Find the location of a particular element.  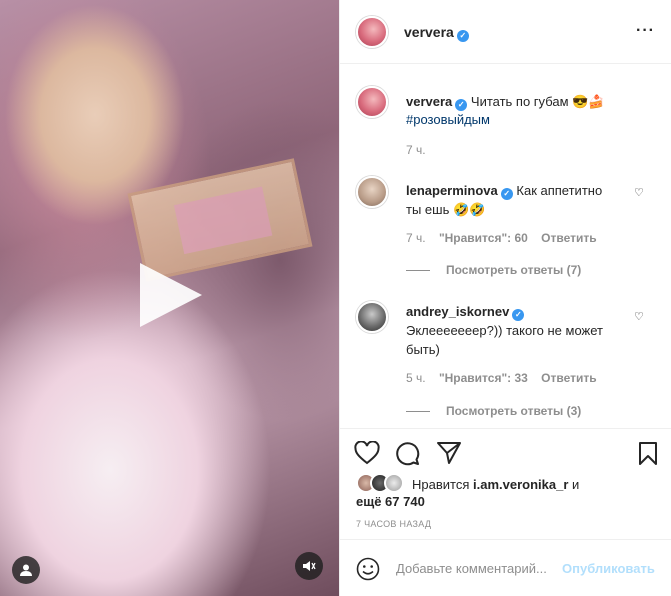

heart-icon is located at coordinates (367, 453).